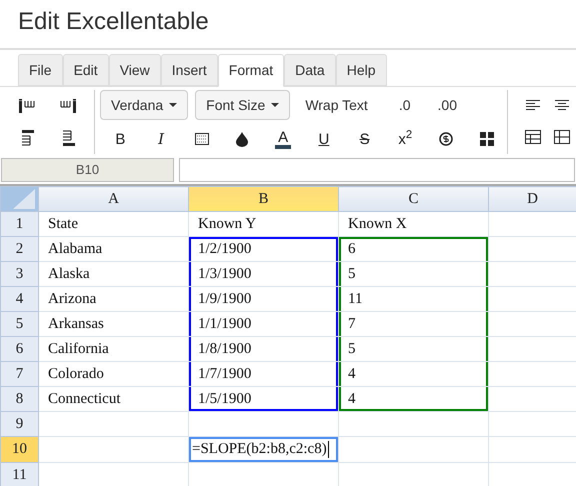 Image resolution: width=576 pixels, height=486 pixels. What do you see at coordinates (19, 349) in the screenshot?
I see `row-header: 6` at bounding box center [19, 349].